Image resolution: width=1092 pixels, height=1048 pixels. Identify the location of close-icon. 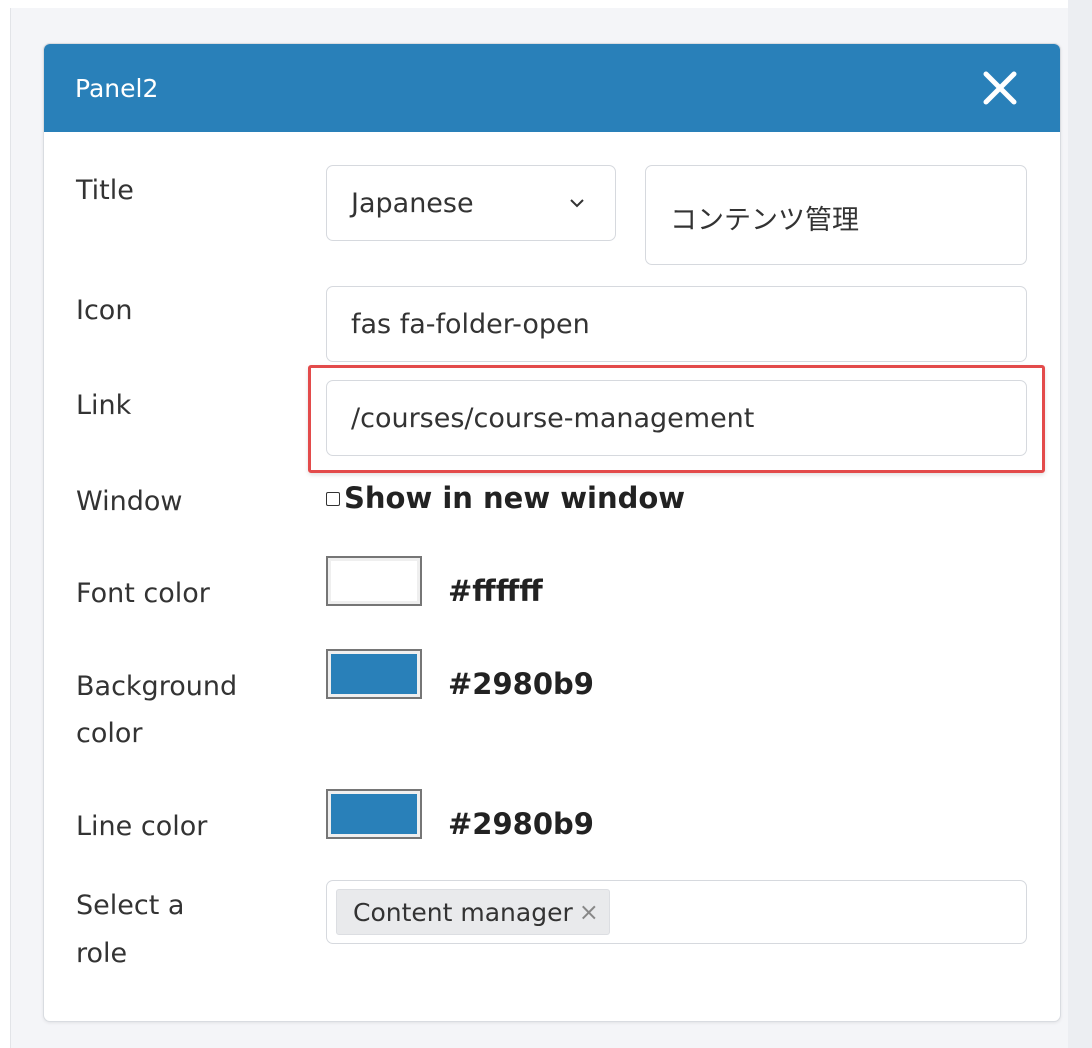
(1000, 88).